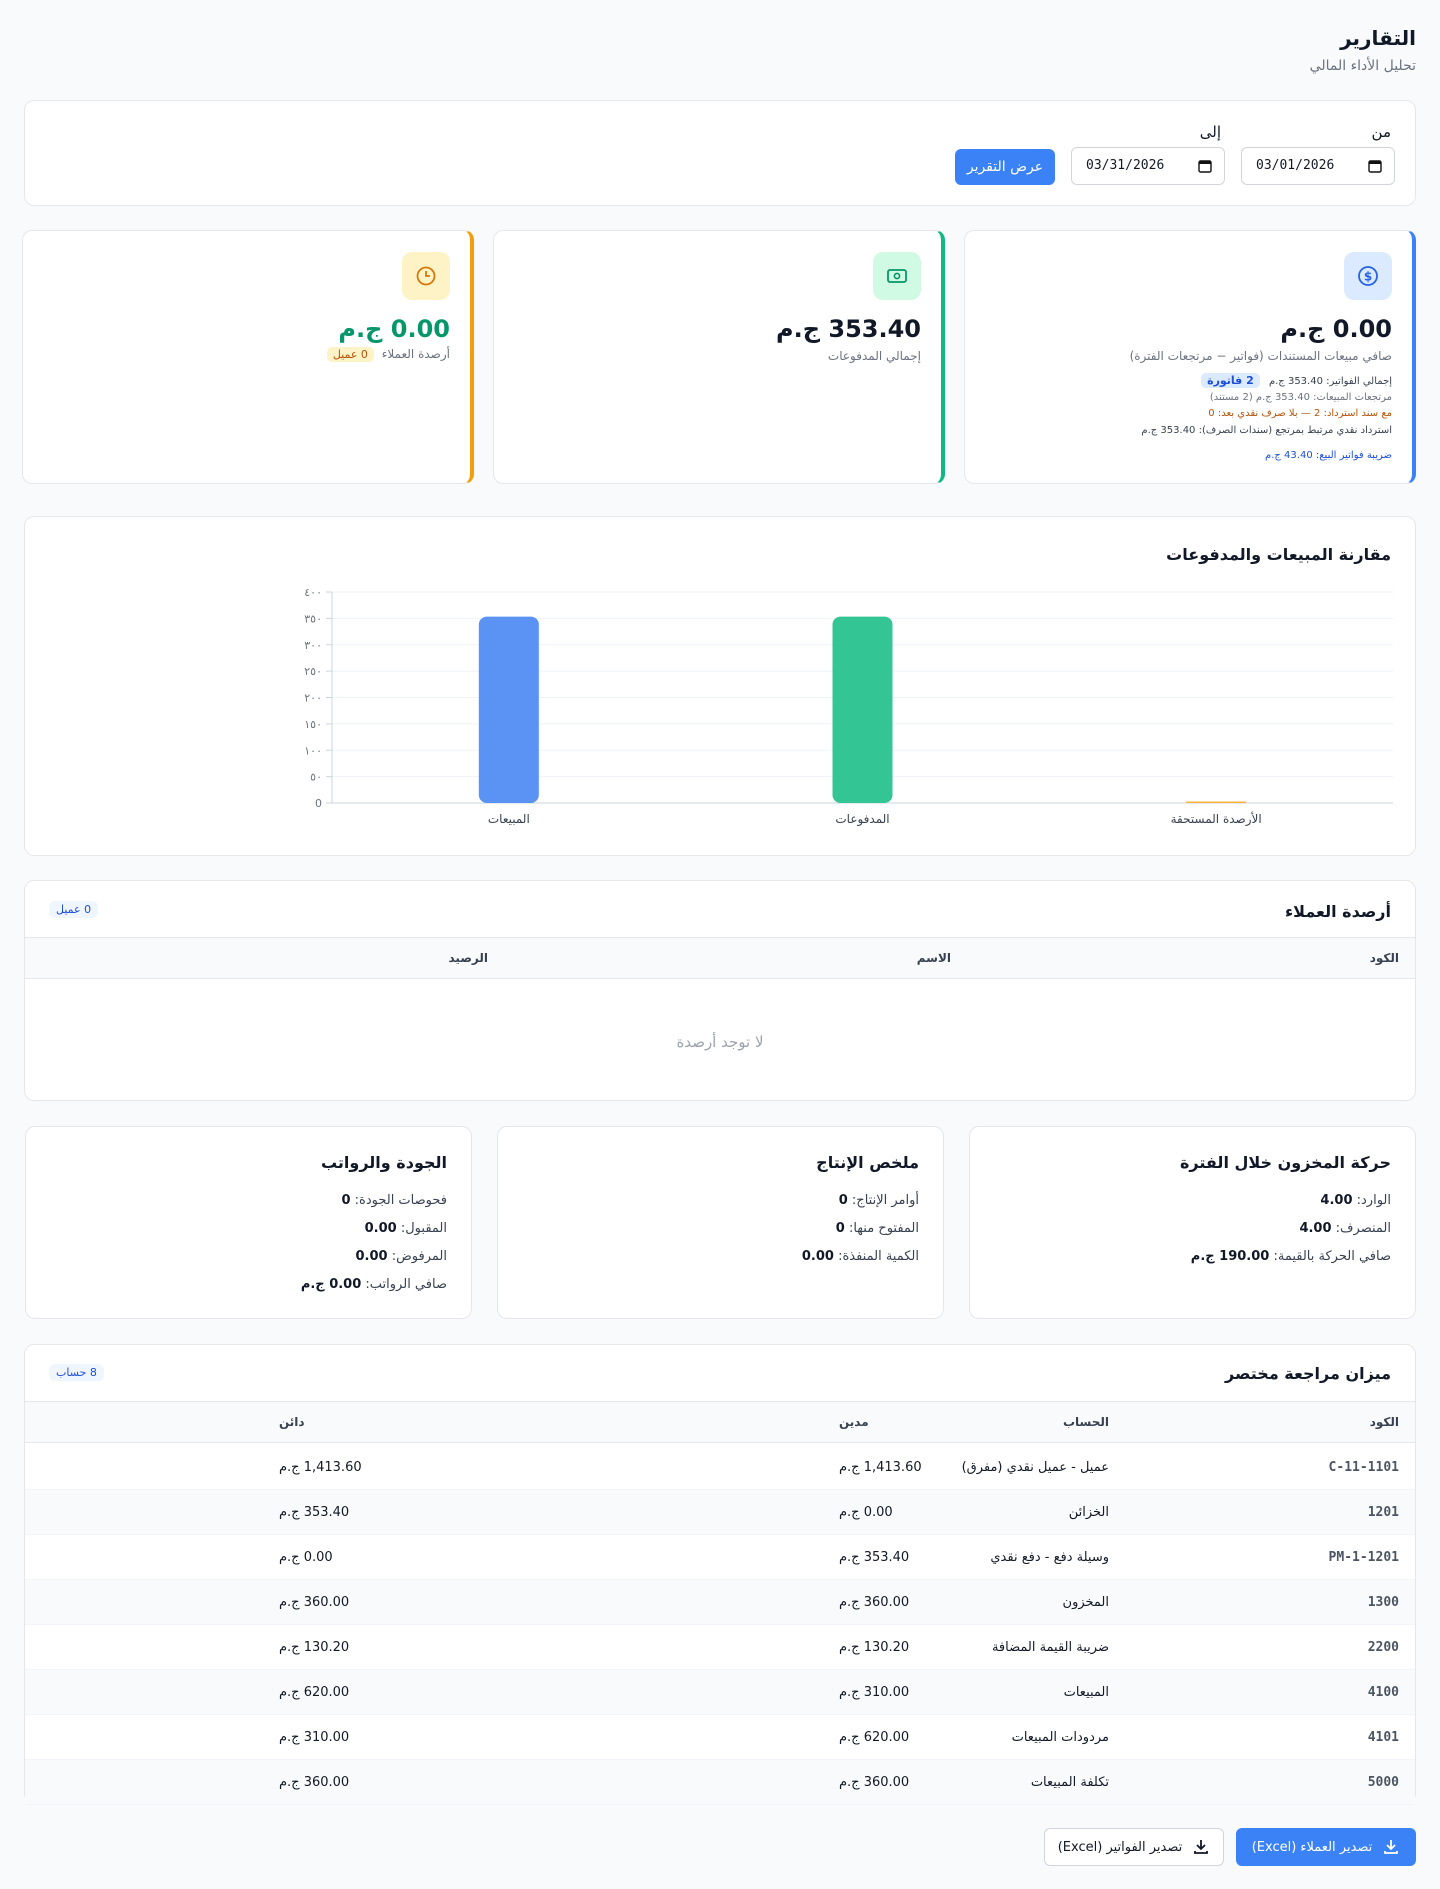  Describe the element at coordinates (1300, 397) in the screenshot. I see `returns-line: مرتجعات المبيعات: 353.40 ج.م (2 مستند)` at that location.